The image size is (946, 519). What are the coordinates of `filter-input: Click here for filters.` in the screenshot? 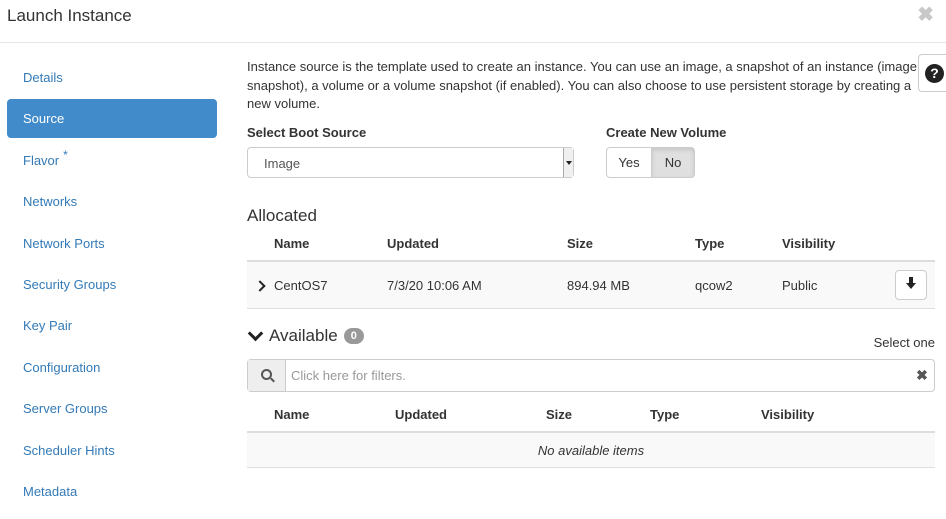 It's located at (598, 375).